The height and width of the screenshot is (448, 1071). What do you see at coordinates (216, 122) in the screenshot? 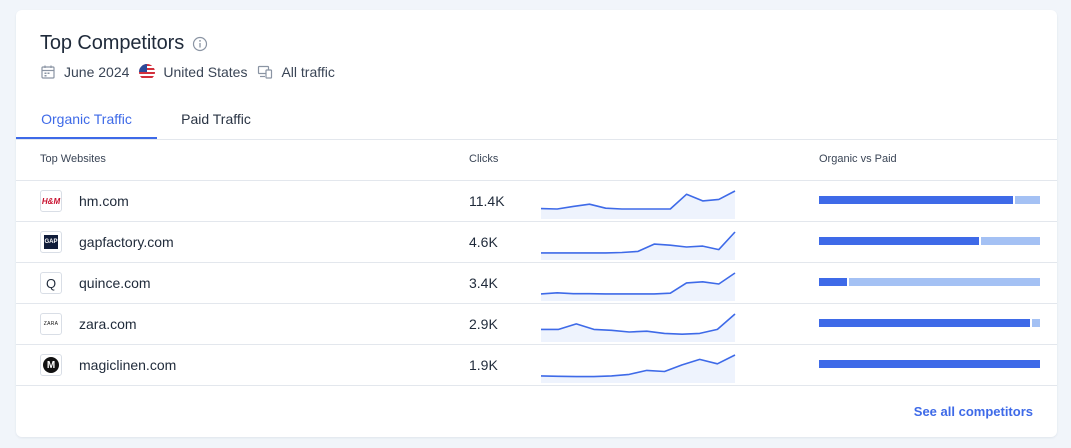
I see `tab-paid-traffic: Paid Traffic` at bounding box center [216, 122].